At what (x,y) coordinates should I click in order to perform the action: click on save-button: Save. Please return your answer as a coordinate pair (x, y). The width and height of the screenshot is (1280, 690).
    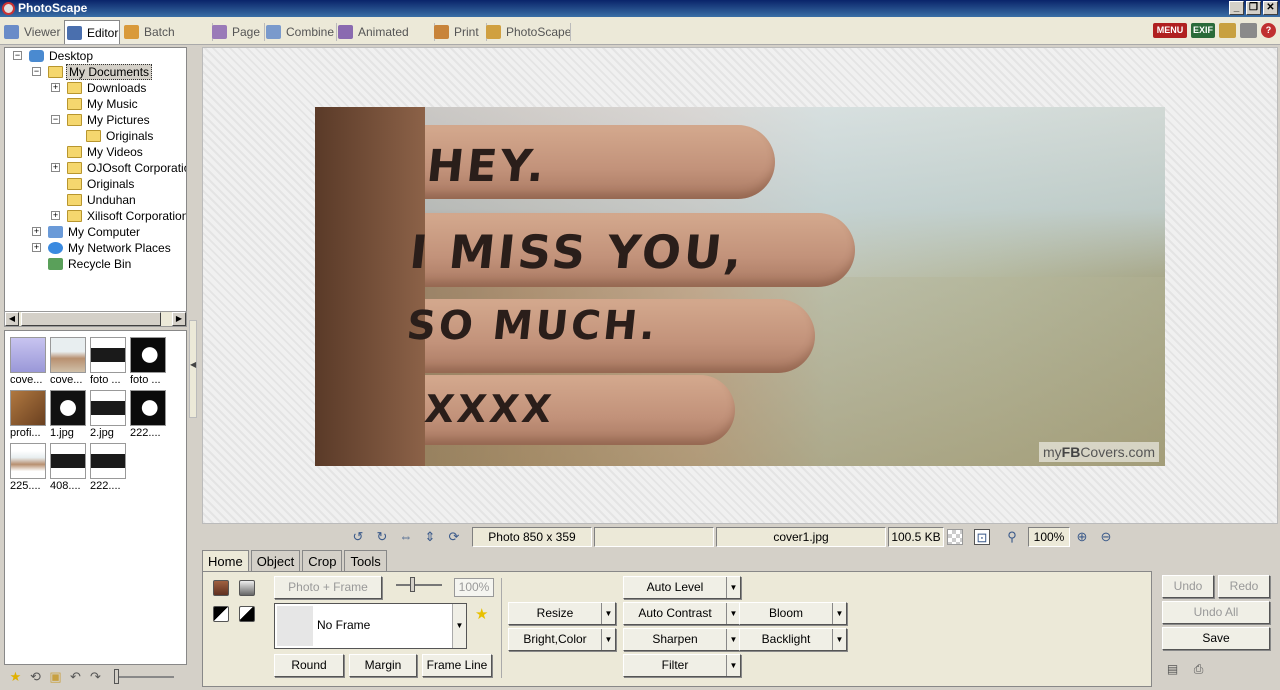
    Looking at the image, I should click on (1216, 638).